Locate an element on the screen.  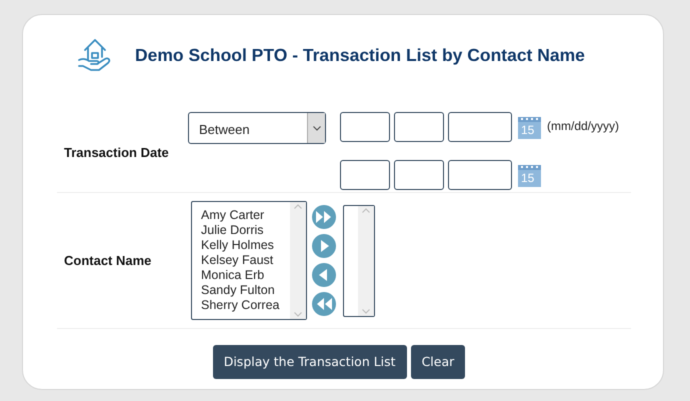
available-contacts-list: Amy Carter Julie Dorris Kelly Holmes Kelsey Faust Monica Erb Sandy Fulton Sherry Correa is located at coordinates (249, 260).